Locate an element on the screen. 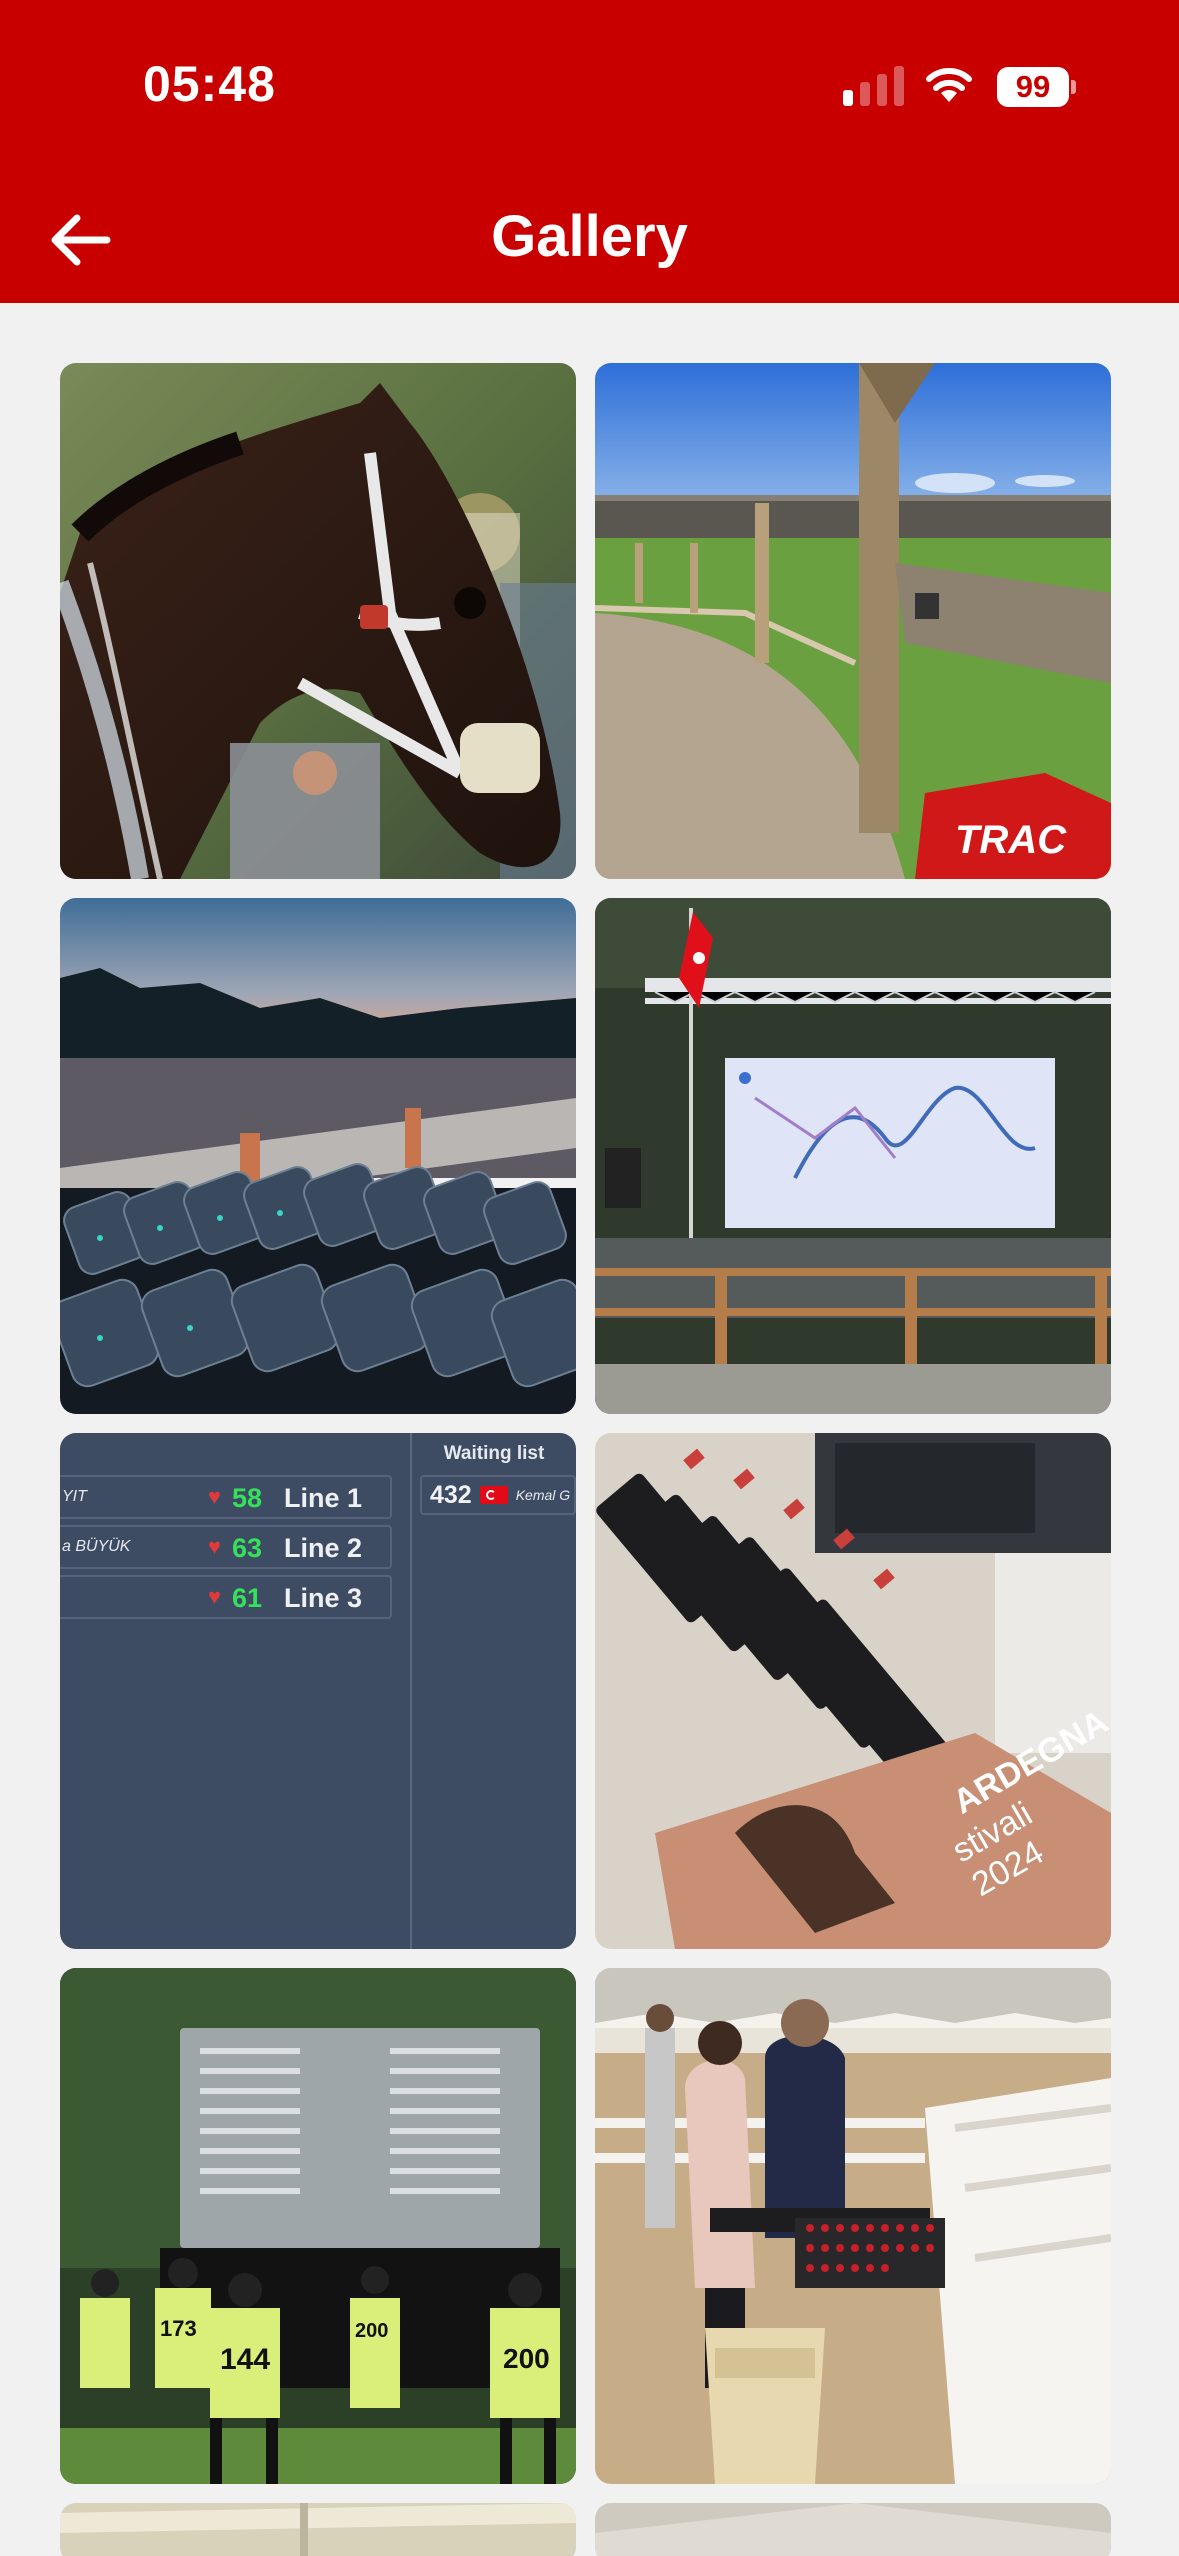 This screenshot has width=1179, height=2556. battery-icon: 99 is located at coordinates (1036, 87).